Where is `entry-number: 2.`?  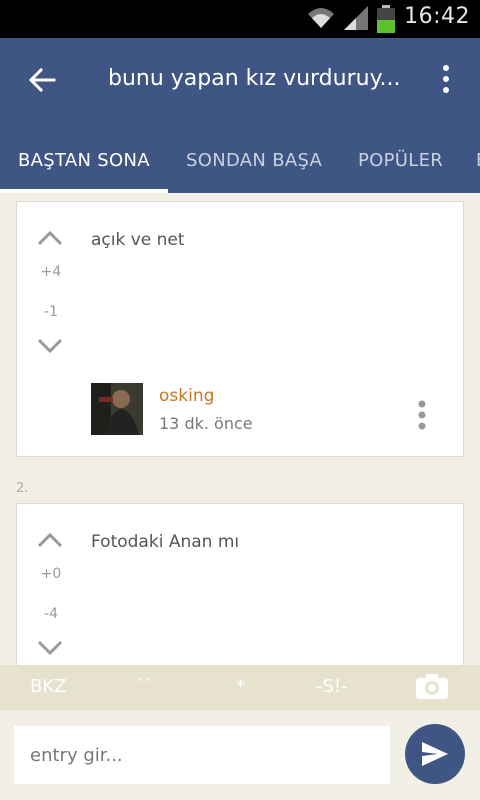 entry-number: 2. is located at coordinates (22, 488).